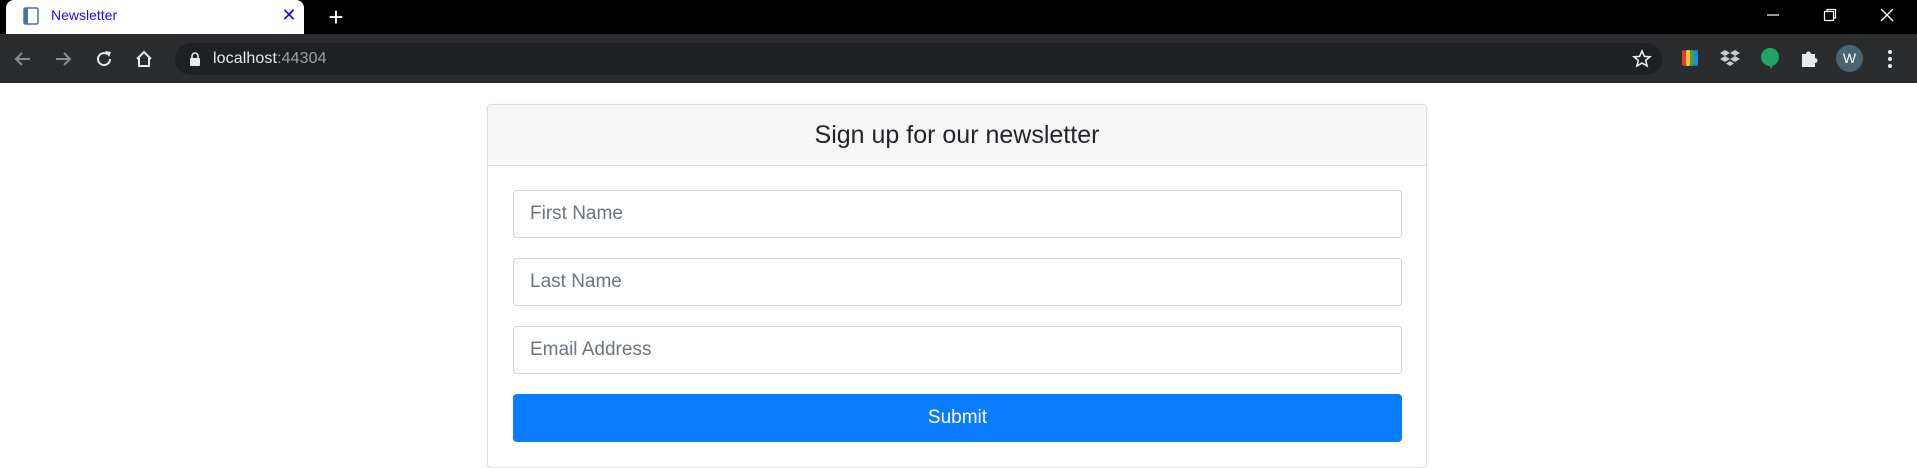 The height and width of the screenshot is (468, 1917). I want to click on minimize-button, so click(1773, 15).